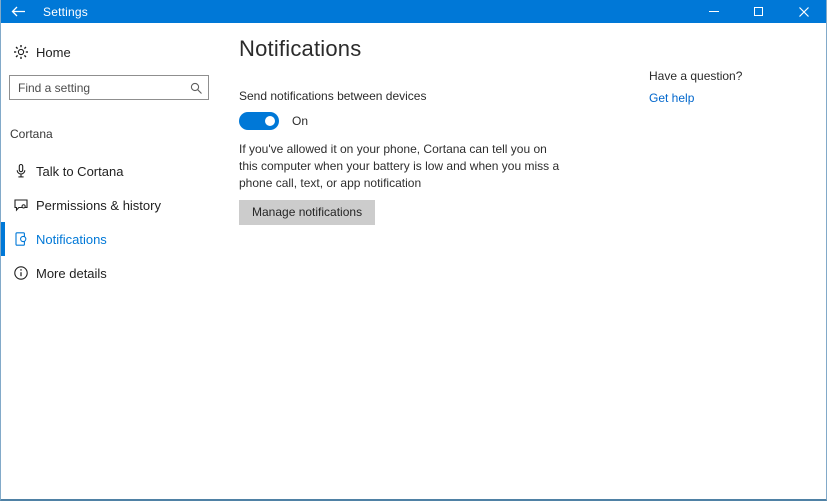 The height and width of the screenshot is (501, 827). I want to click on search-icon, so click(196, 88).